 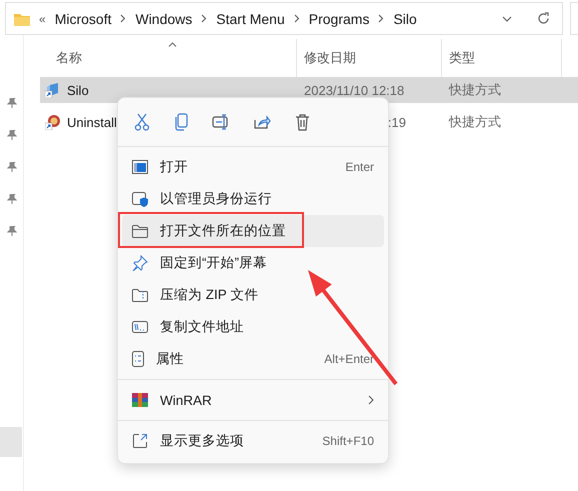 I want to click on zip-folder-icon, so click(x=140, y=295).